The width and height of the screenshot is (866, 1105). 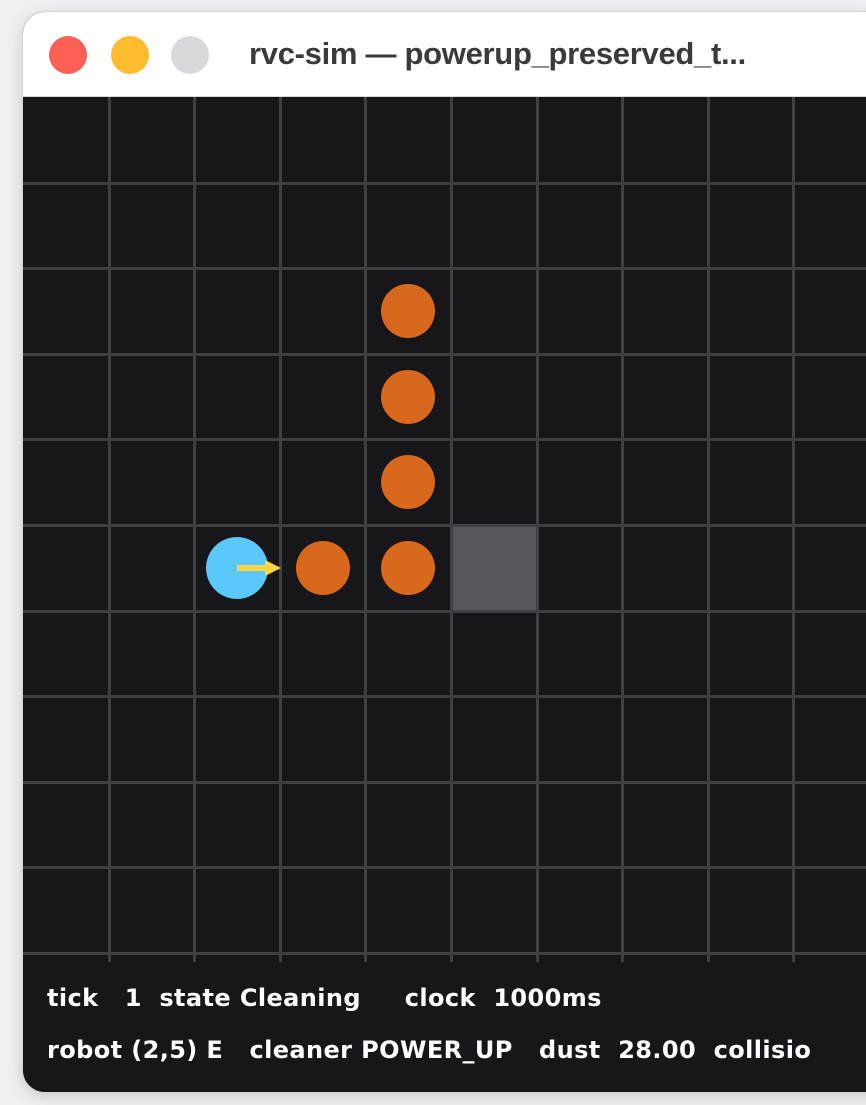 I want to click on minimize-window-button, so click(x=130, y=55).